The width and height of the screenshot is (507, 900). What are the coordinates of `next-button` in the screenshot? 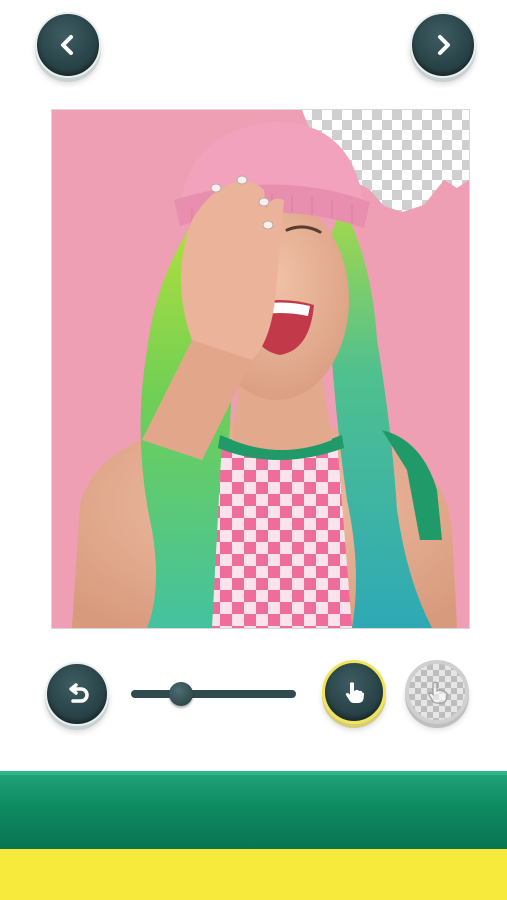 It's located at (443, 45).